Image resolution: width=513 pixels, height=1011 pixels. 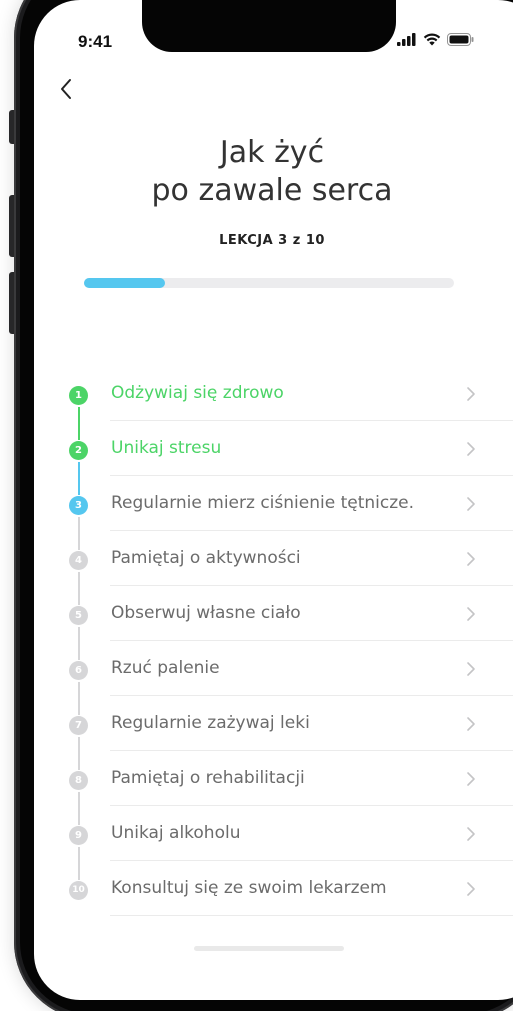 I want to click on lesson-item-4: 4 Pamiętaj o aktywności, so click(x=273, y=568).